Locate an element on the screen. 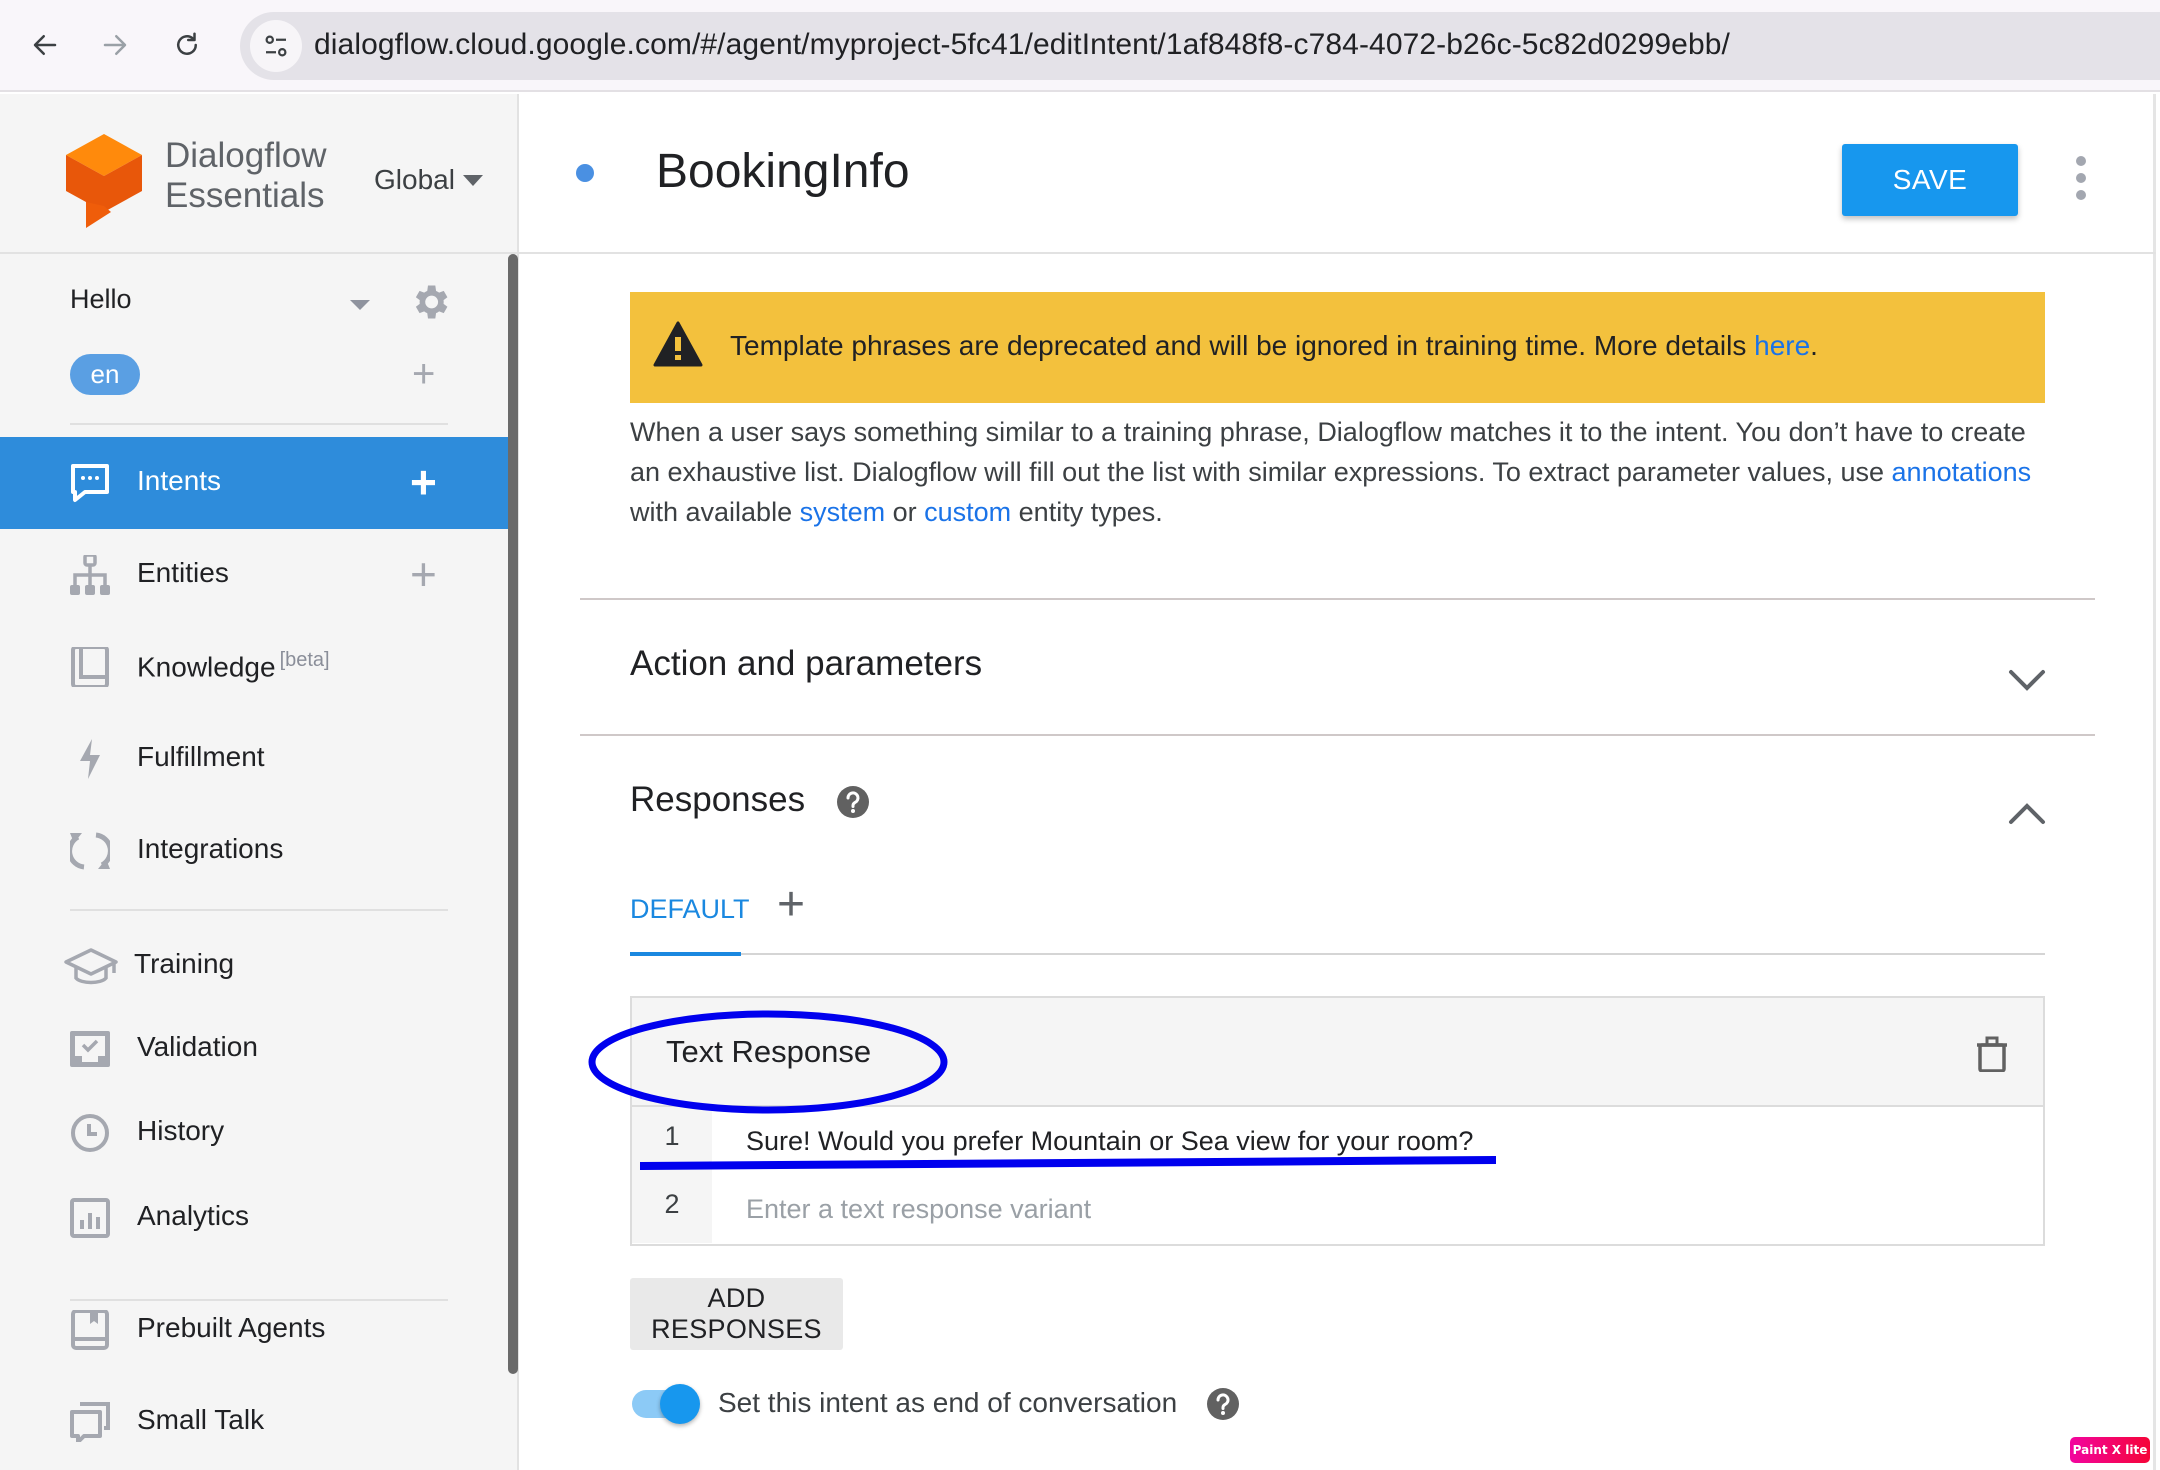  sidebar-item-fulfillment: Fulfillment is located at coordinates (254, 759).